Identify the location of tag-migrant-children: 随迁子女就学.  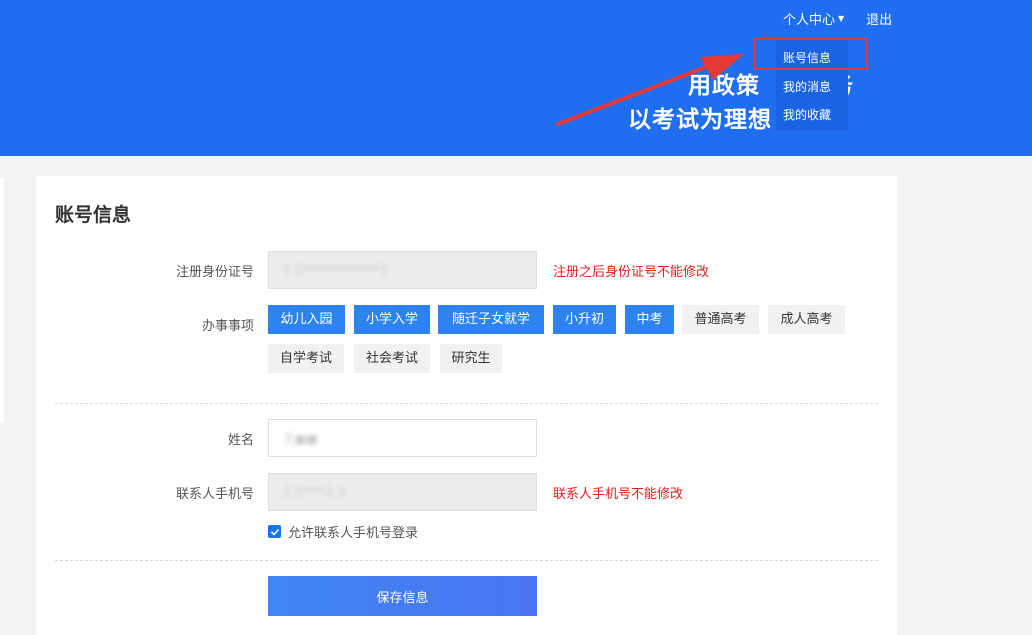
(491, 319).